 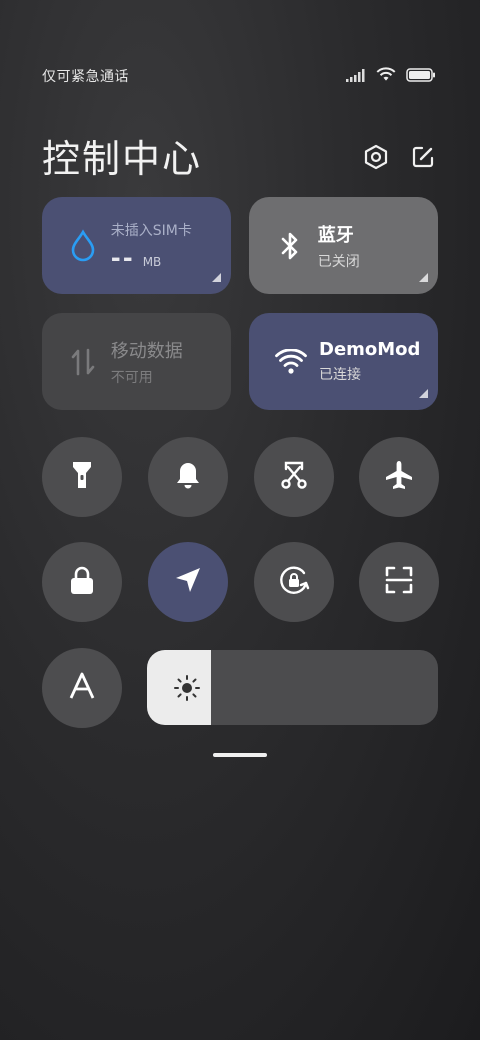 What do you see at coordinates (187, 688) in the screenshot?
I see `sun-icon` at bounding box center [187, 688].